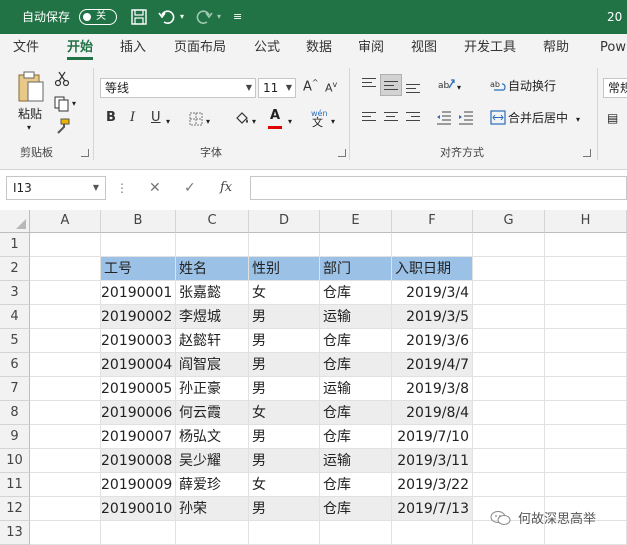 The height and width of the screenshot is (545, 627). Describe the element at coordinates (319, 48) in the screenshot. I see `tab-data: 数据` at that location.